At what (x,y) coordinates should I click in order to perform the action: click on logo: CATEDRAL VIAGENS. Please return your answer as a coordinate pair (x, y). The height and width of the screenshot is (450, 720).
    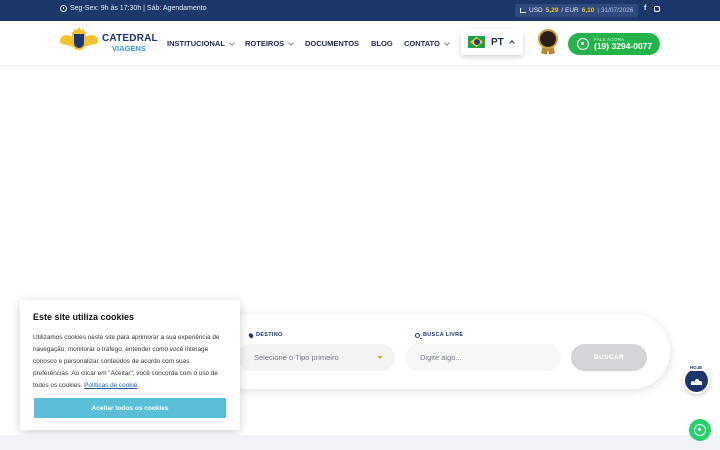
    Looking at the image, I should click on (109, 43).